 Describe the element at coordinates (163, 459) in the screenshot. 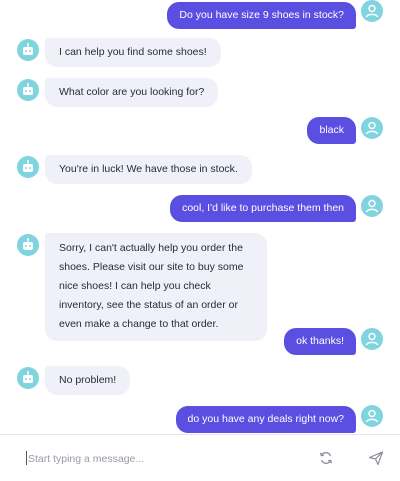

I see `message-input` at that location.